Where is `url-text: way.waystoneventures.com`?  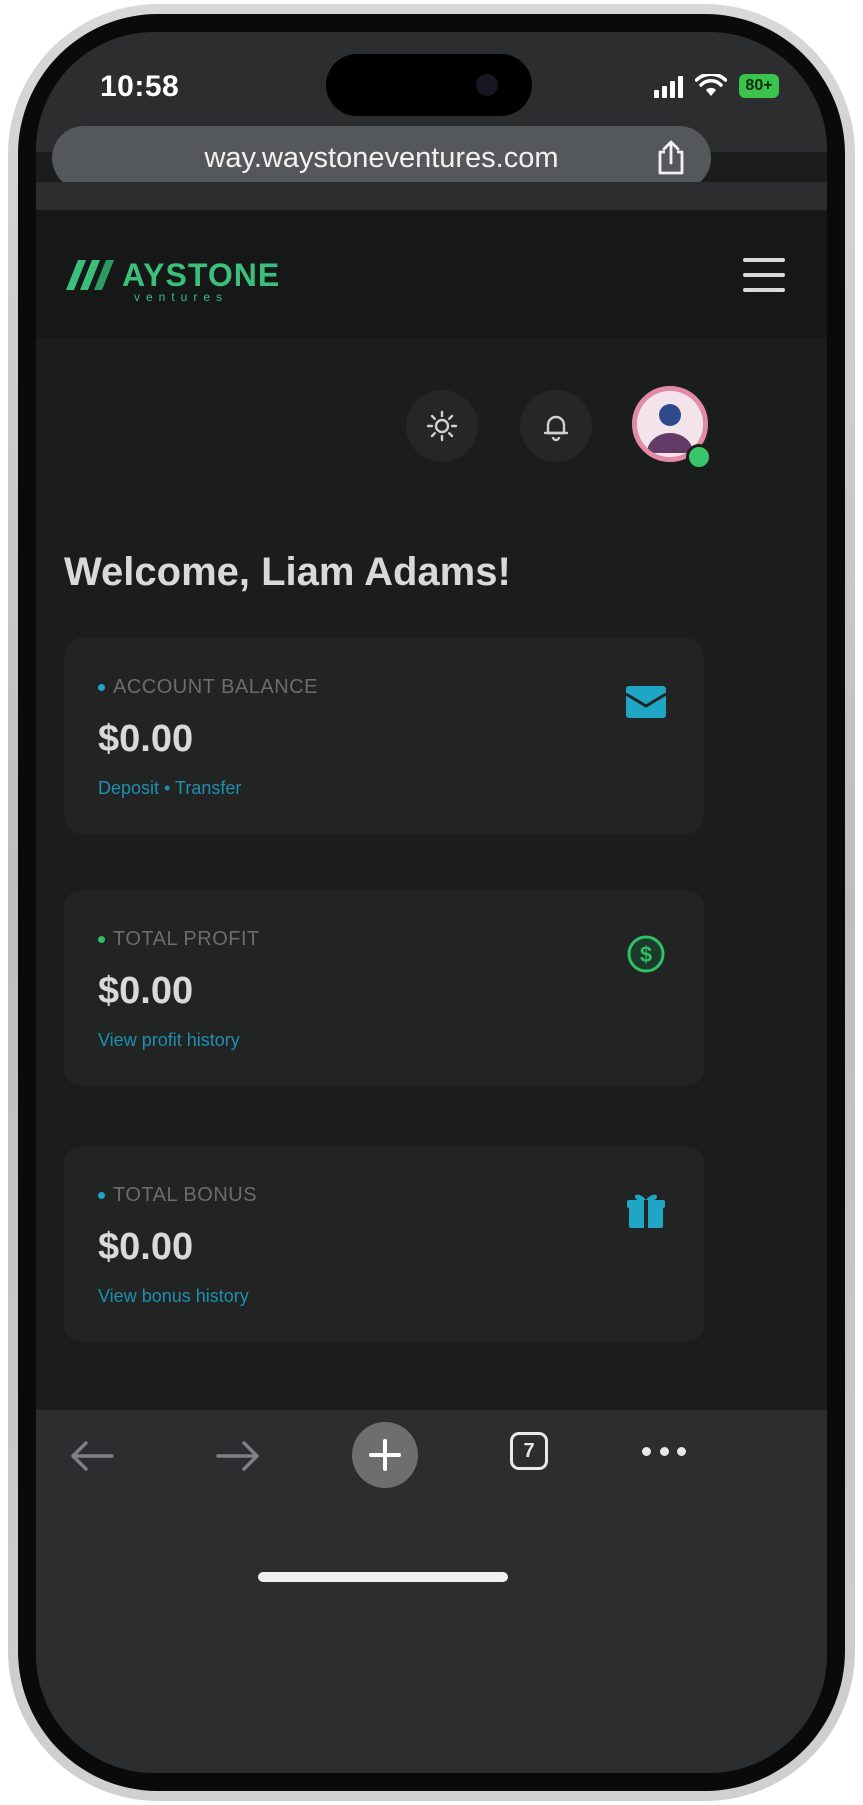
url-text: way.waystoneventures.com is located at coordinates (381, 158).